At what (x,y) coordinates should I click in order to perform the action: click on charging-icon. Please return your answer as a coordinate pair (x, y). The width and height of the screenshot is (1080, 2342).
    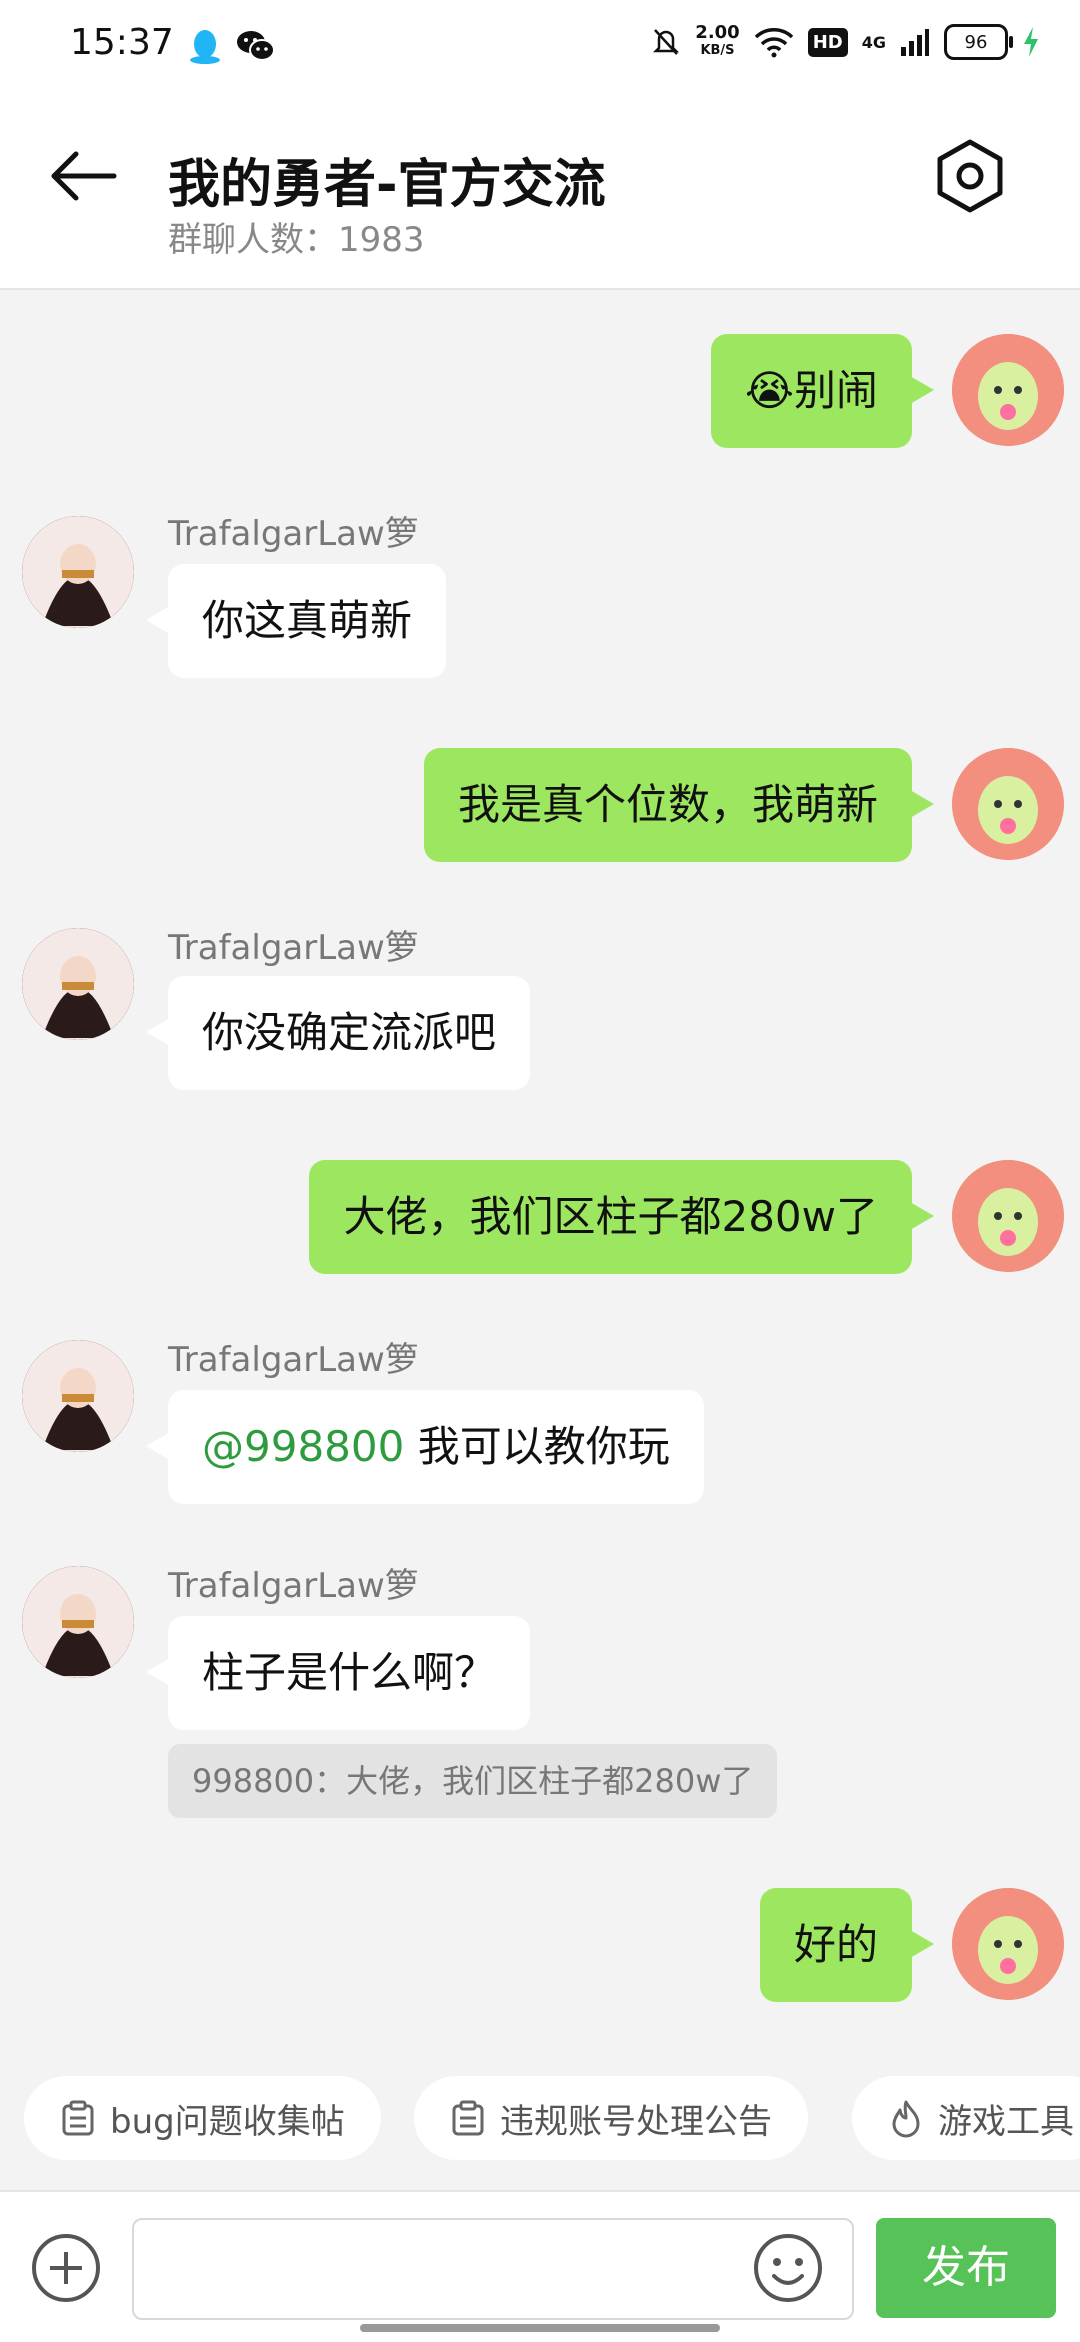
    Looking at the image, I should click on (1031, 42).